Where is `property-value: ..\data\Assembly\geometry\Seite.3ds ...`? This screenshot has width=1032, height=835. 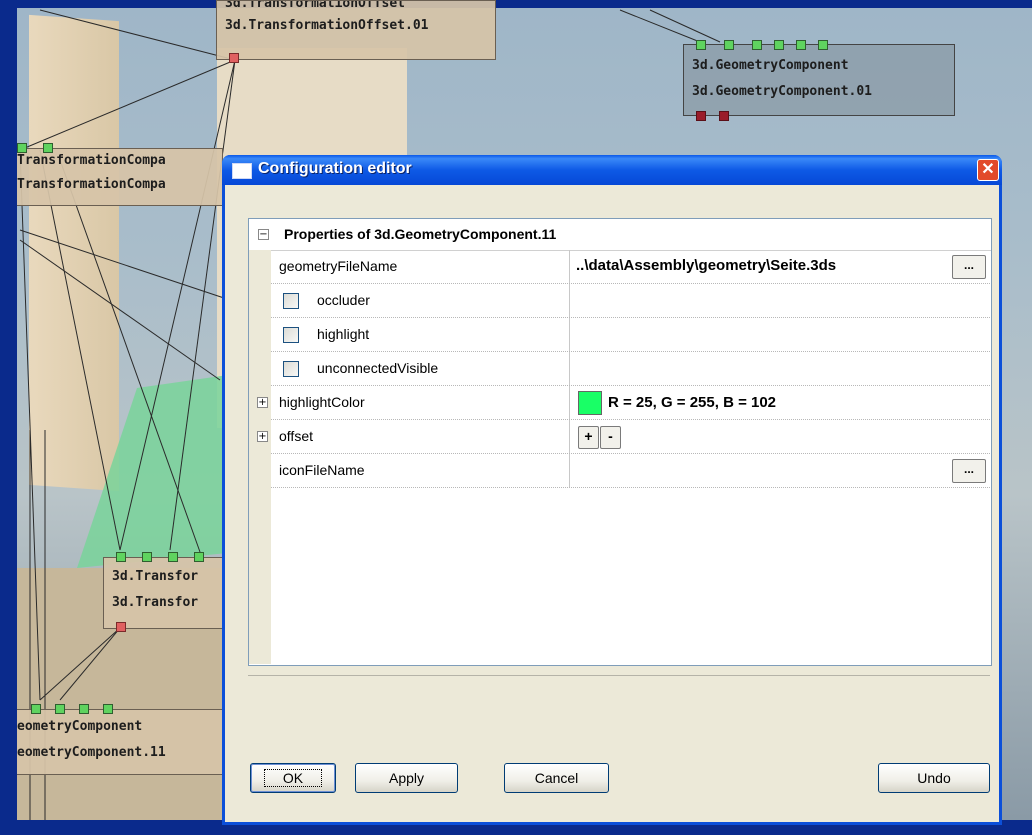 property-value: ..\data\Assembly\geometry\Seite.3ds ... is located at coordinates (780, 266).